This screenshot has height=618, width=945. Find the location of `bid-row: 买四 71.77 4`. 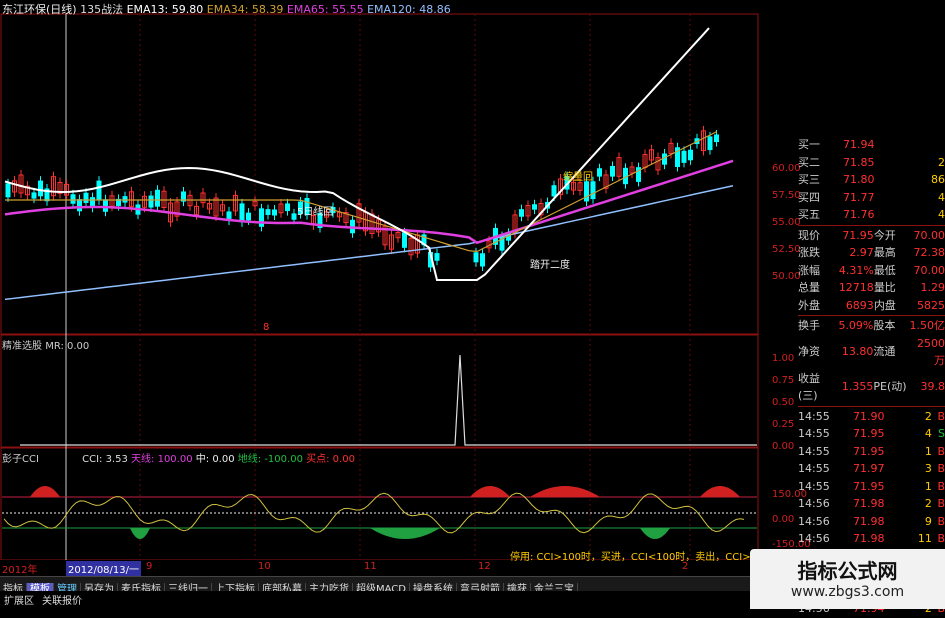

bid-row: 买四 71.77 4 is located at coordinates (871, 198).